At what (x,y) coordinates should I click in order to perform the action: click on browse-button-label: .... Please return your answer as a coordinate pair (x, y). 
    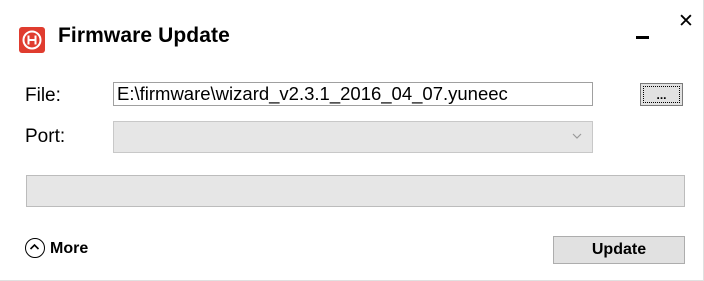
    Looking at the image, I should click on (661, 94).